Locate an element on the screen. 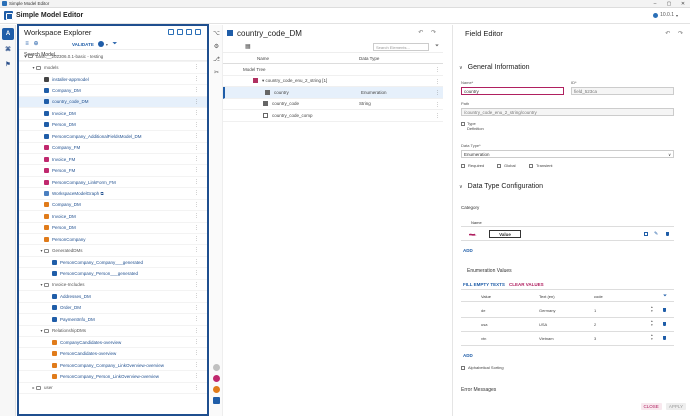 Image resolution: width=690 pixels, height=416 pixels. enum-text-cell: Vietnam is located at coordinates (546, 338).